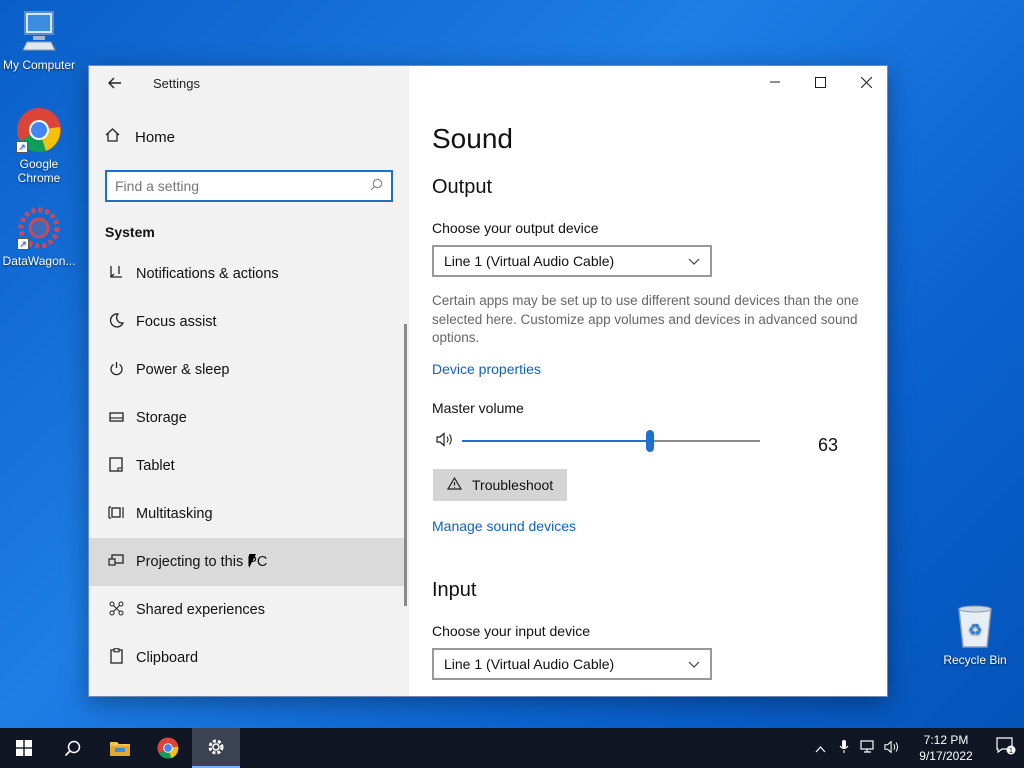 This screenshot has width=1024, height=768. Describe the element at coordinates (174, 514) in the screenshot. I see `nav-item-label: Multitasking` at that location.